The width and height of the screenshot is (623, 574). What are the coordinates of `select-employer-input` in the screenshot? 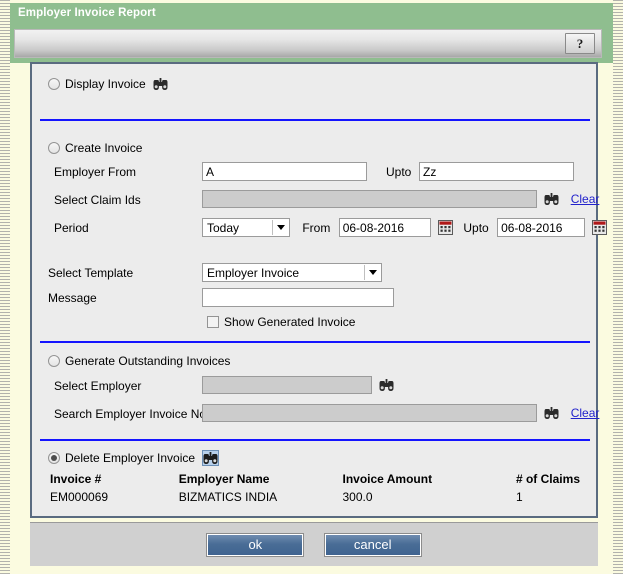 It's located at (287, 385).